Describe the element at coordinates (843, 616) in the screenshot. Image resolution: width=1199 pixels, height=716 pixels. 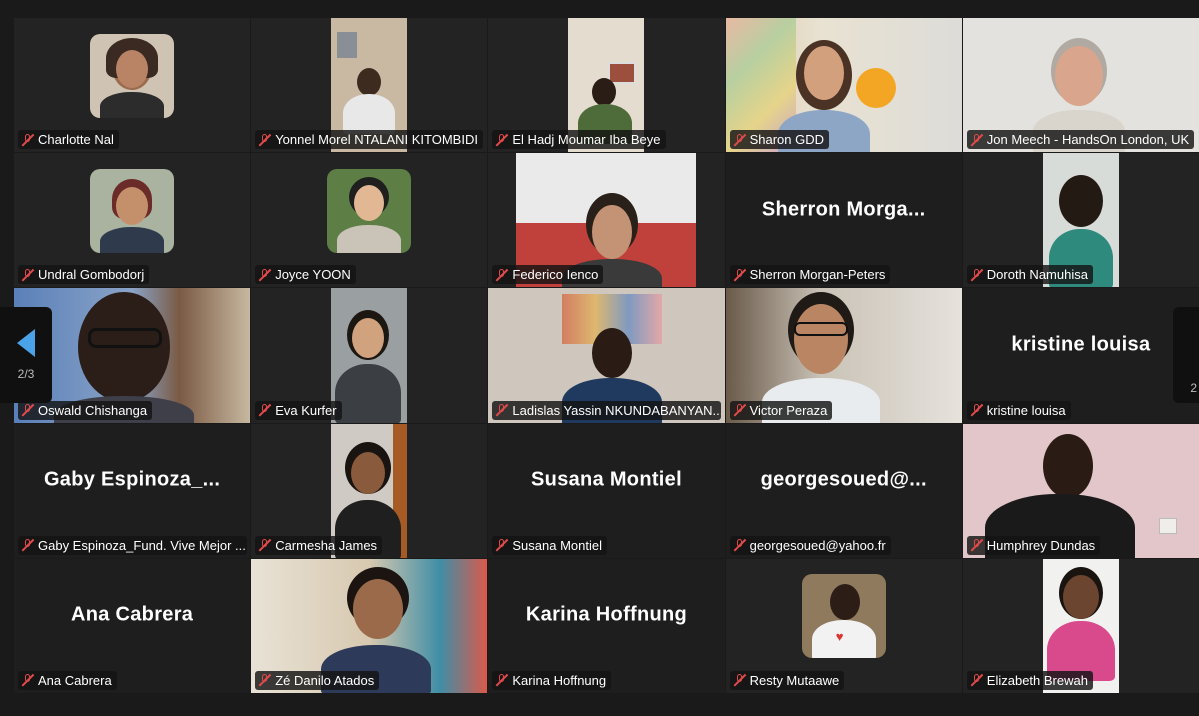
I see `profile-picture: ♥` at that location.